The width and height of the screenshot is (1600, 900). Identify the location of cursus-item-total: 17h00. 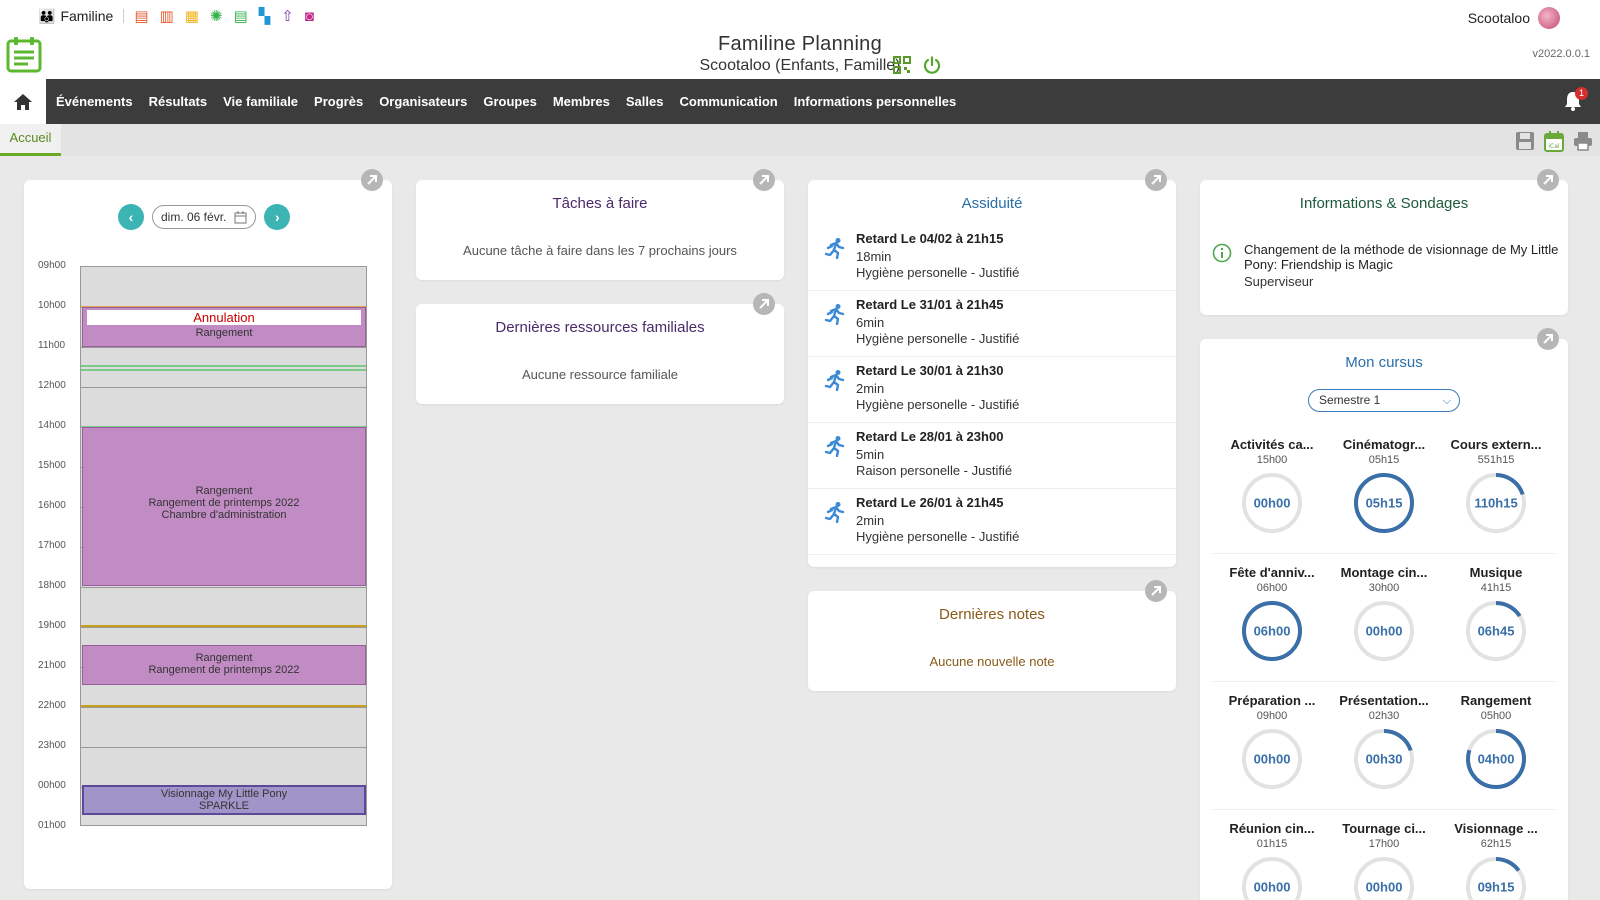
(1384, 844).